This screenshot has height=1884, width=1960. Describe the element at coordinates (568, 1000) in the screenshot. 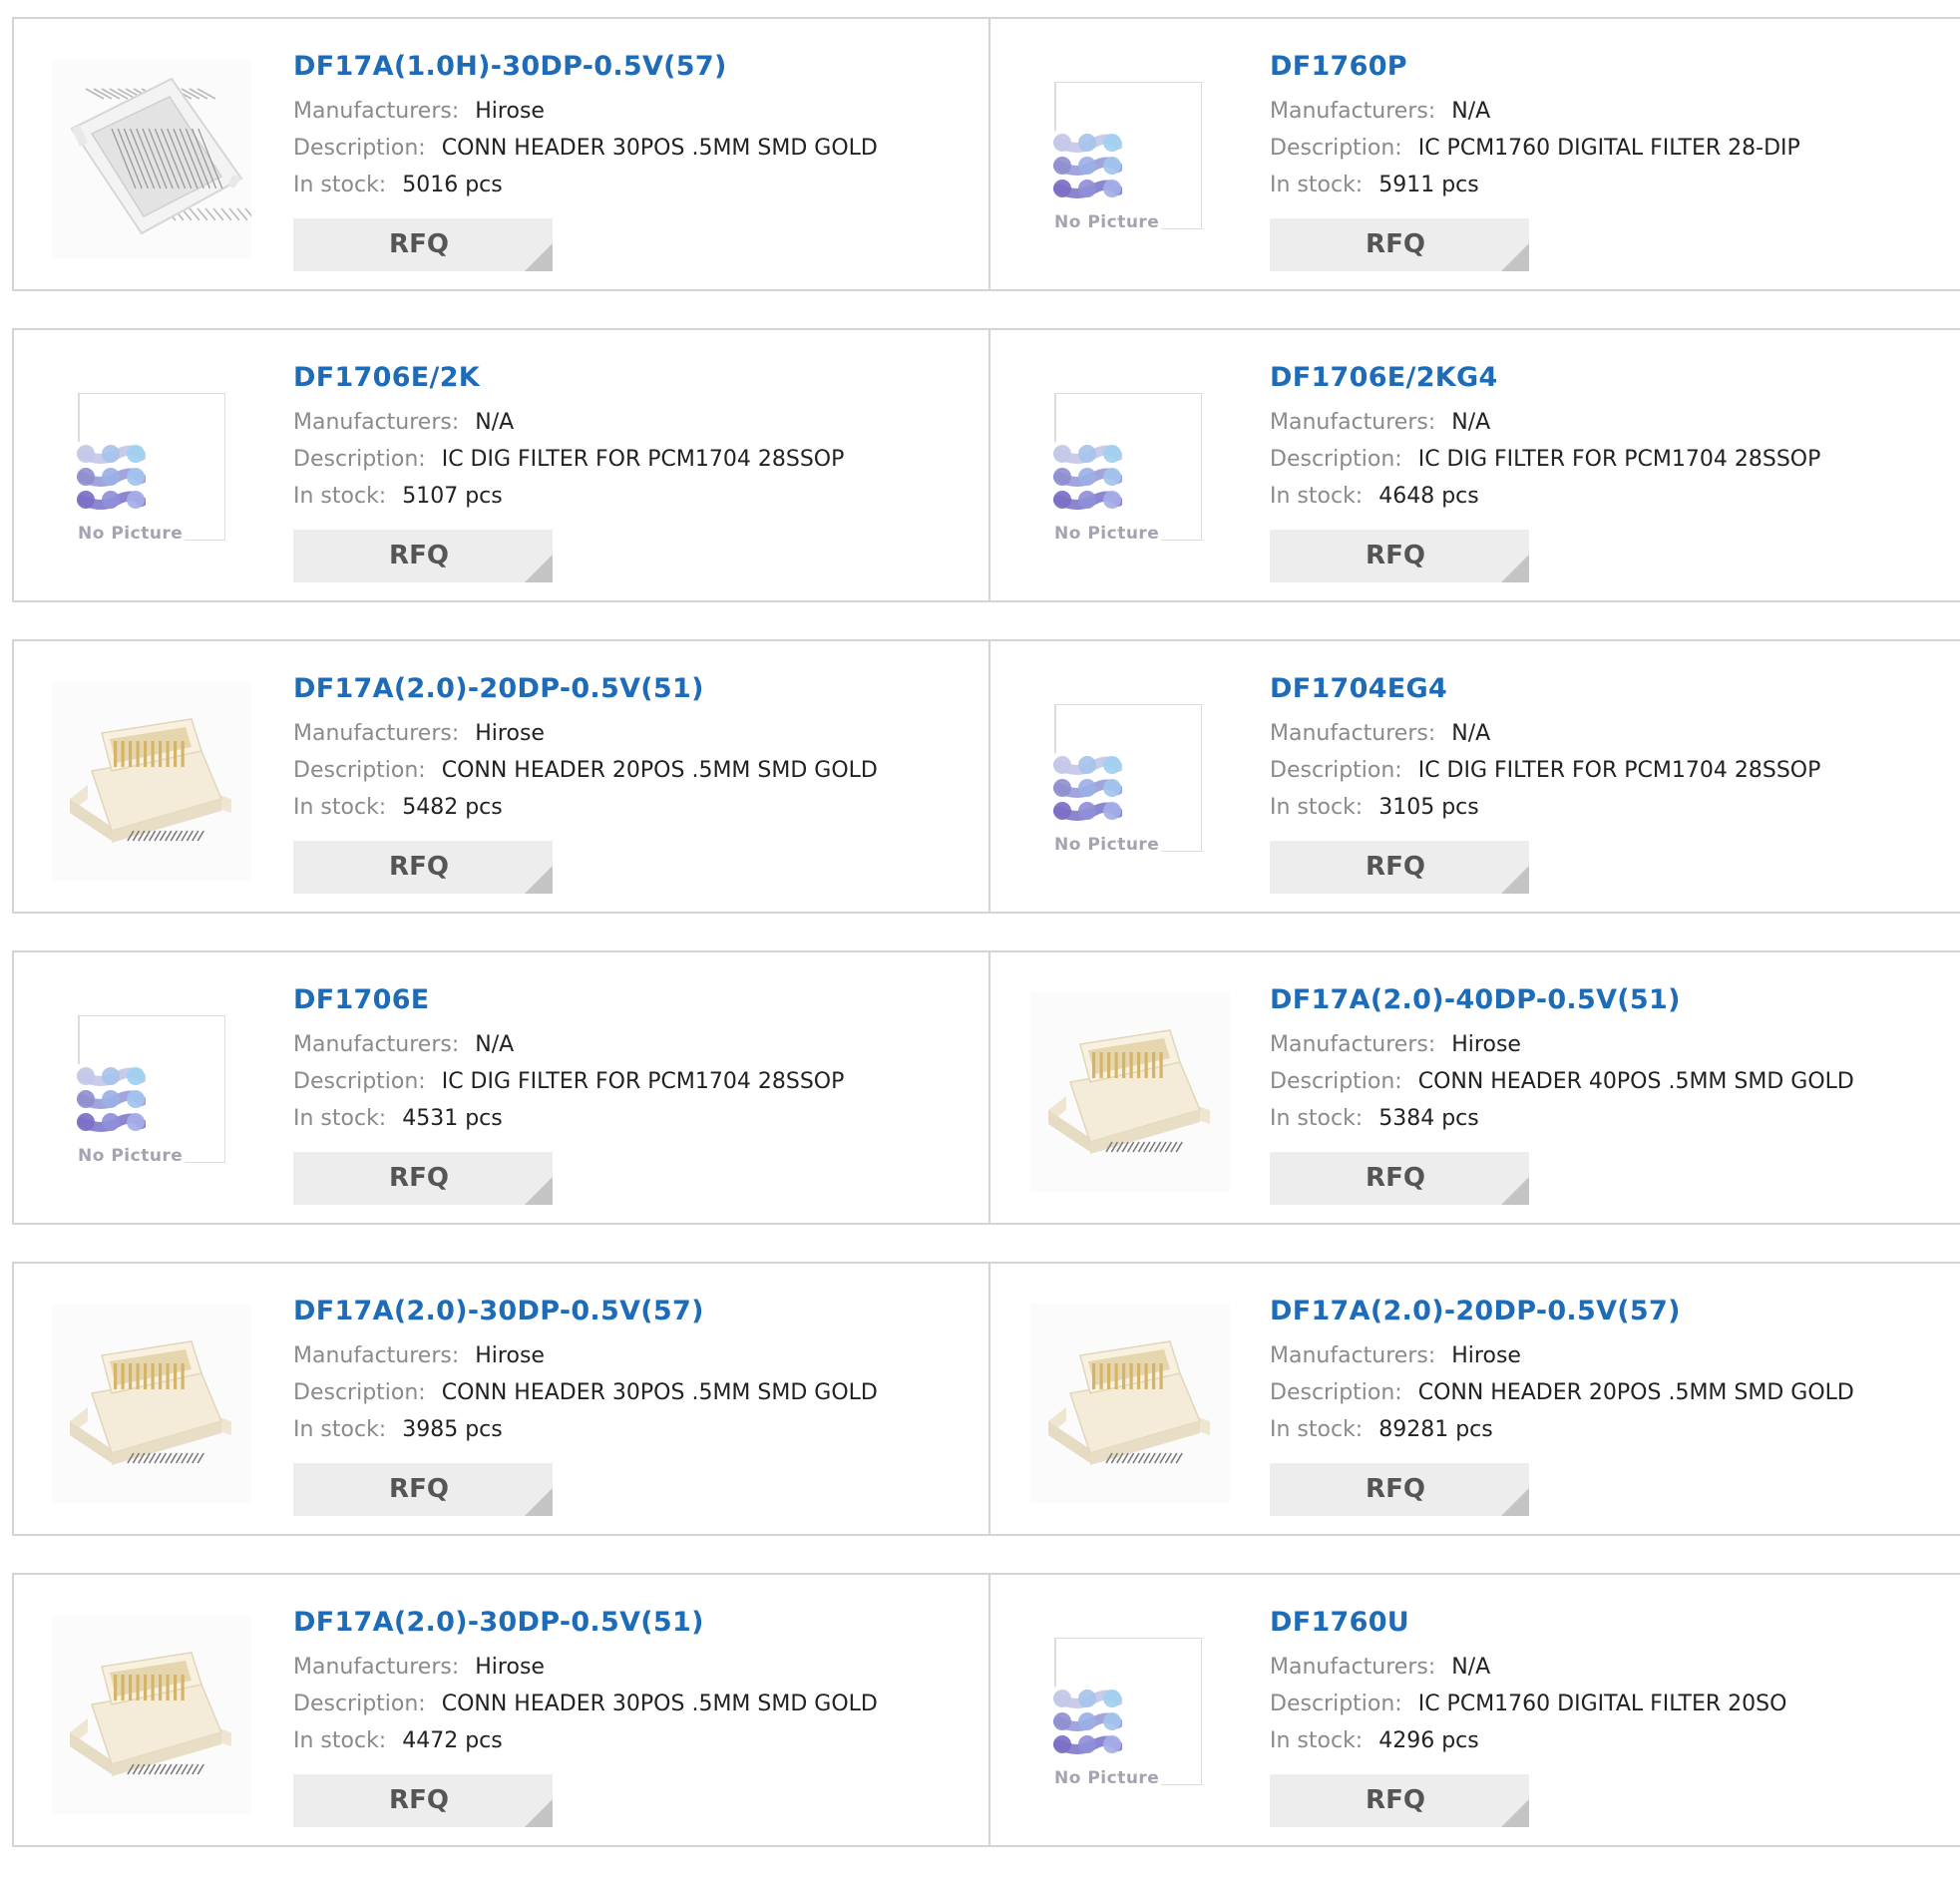

I see `part-number-link: DF1706E` at that location.